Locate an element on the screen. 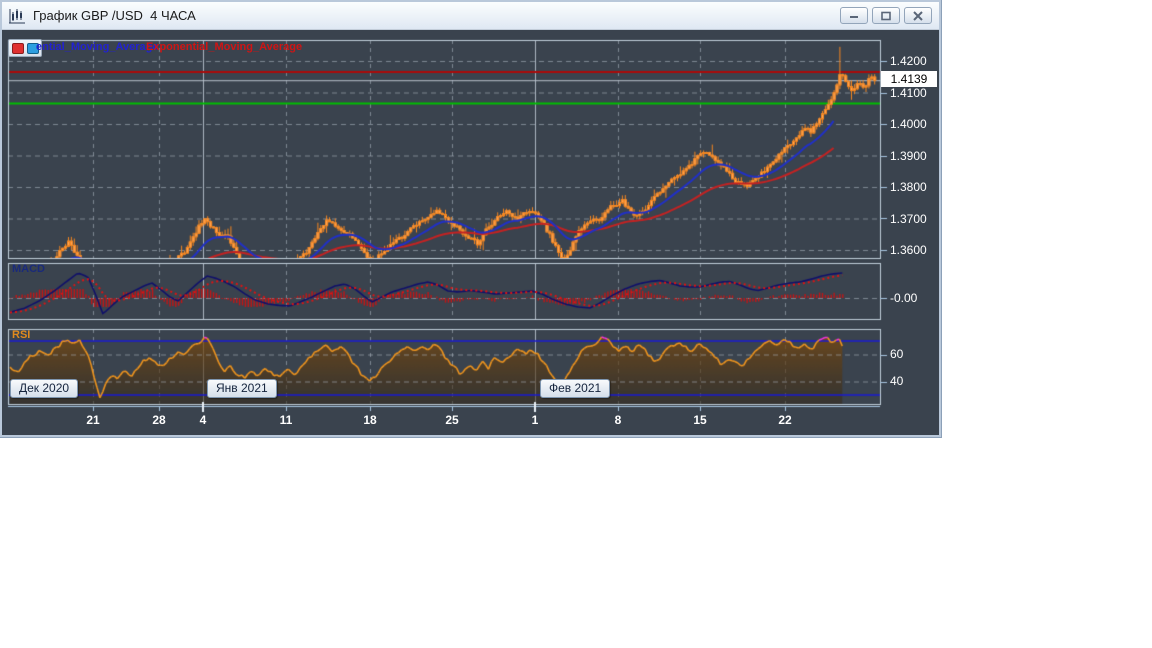 Image resolution: width=1152 pixels, height=648 pixels. current-price-label: 1.4139 is located at coordinates (909, 79).